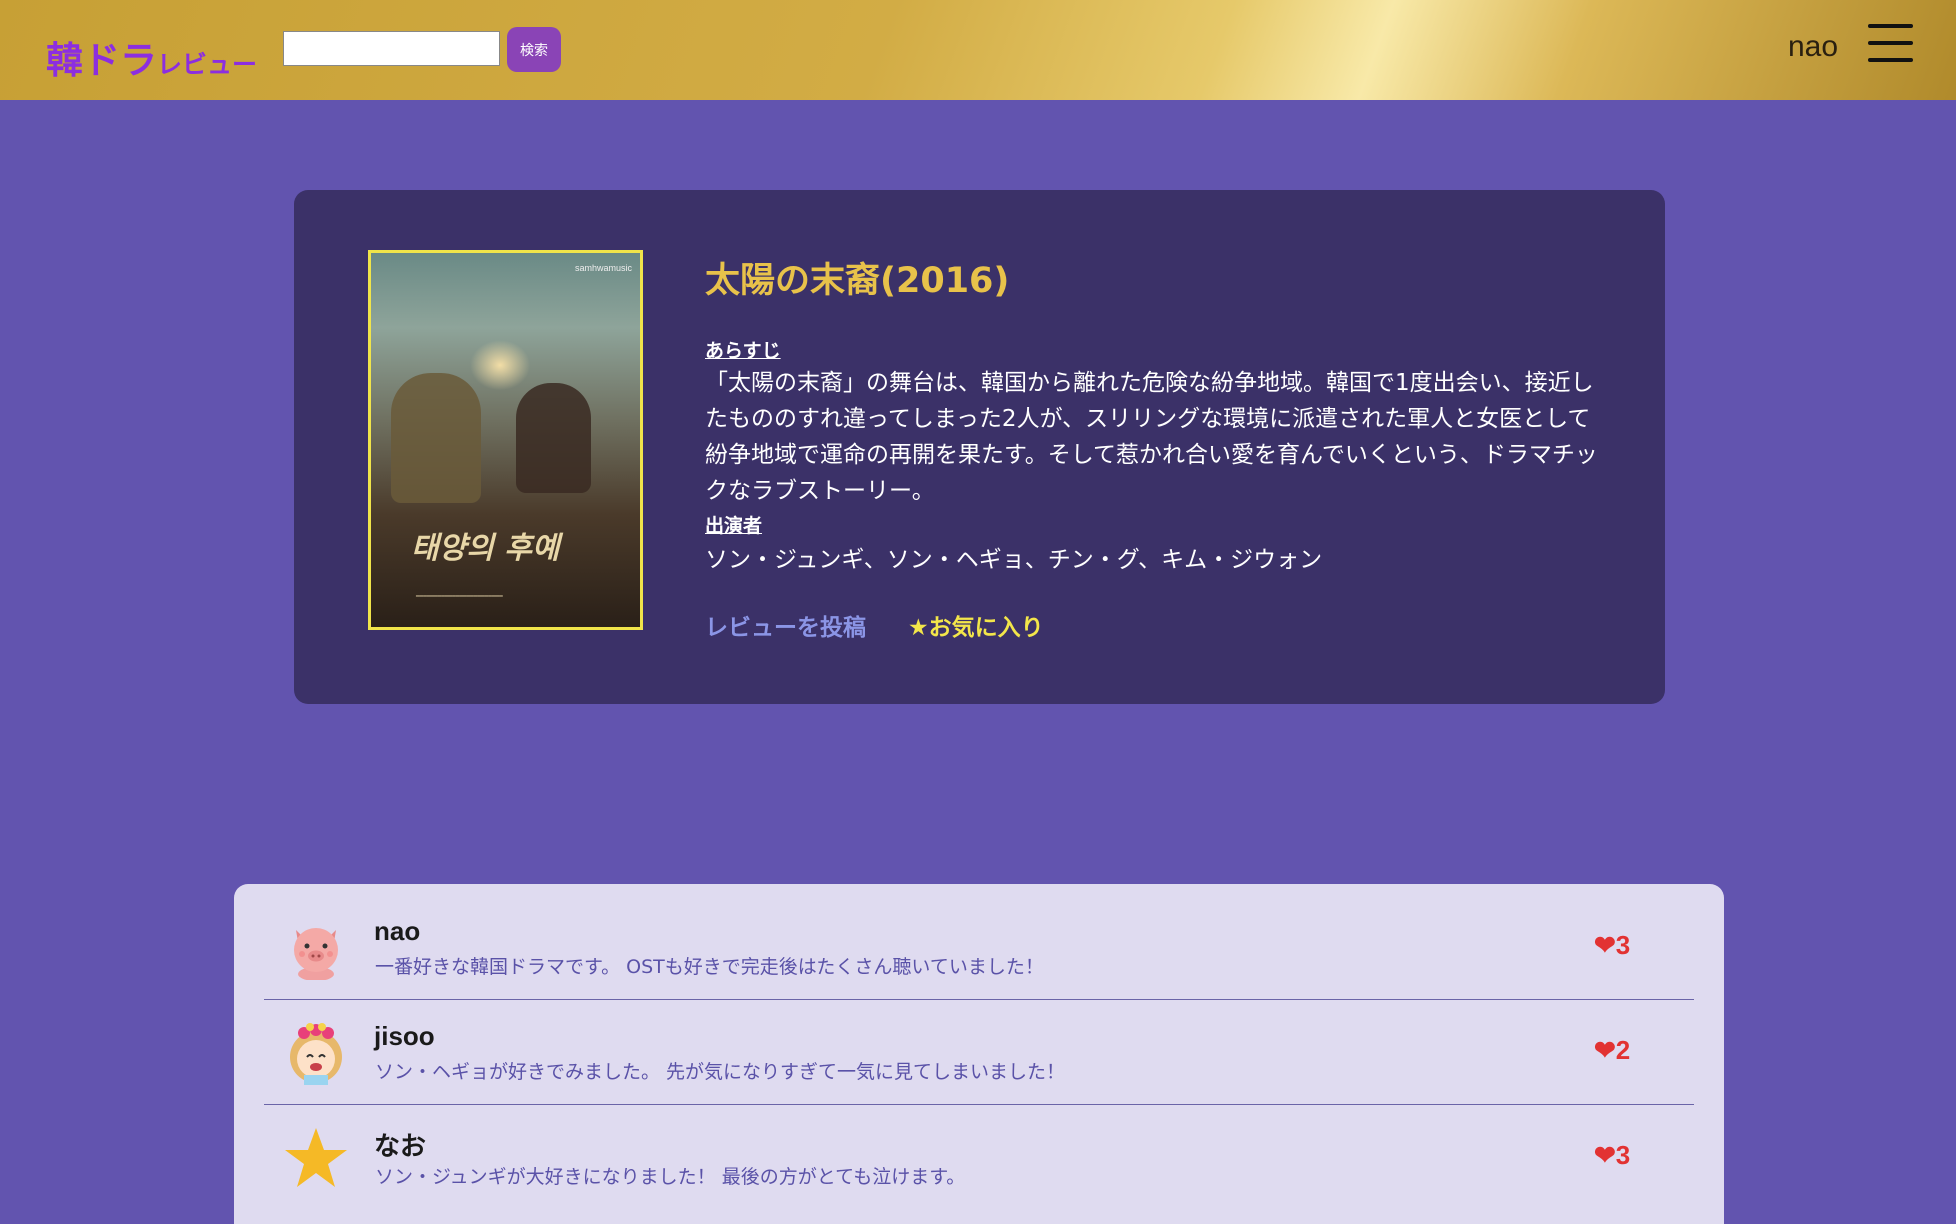 The height and width of the screenshot is (1224, 1956). Describe the element at coordinates (1014, 560) in the screenshot. I see `cast-text: ソン・ジュンギ、ソン・ヘギョ、チン・グ、キム・ジウォン` at that location.